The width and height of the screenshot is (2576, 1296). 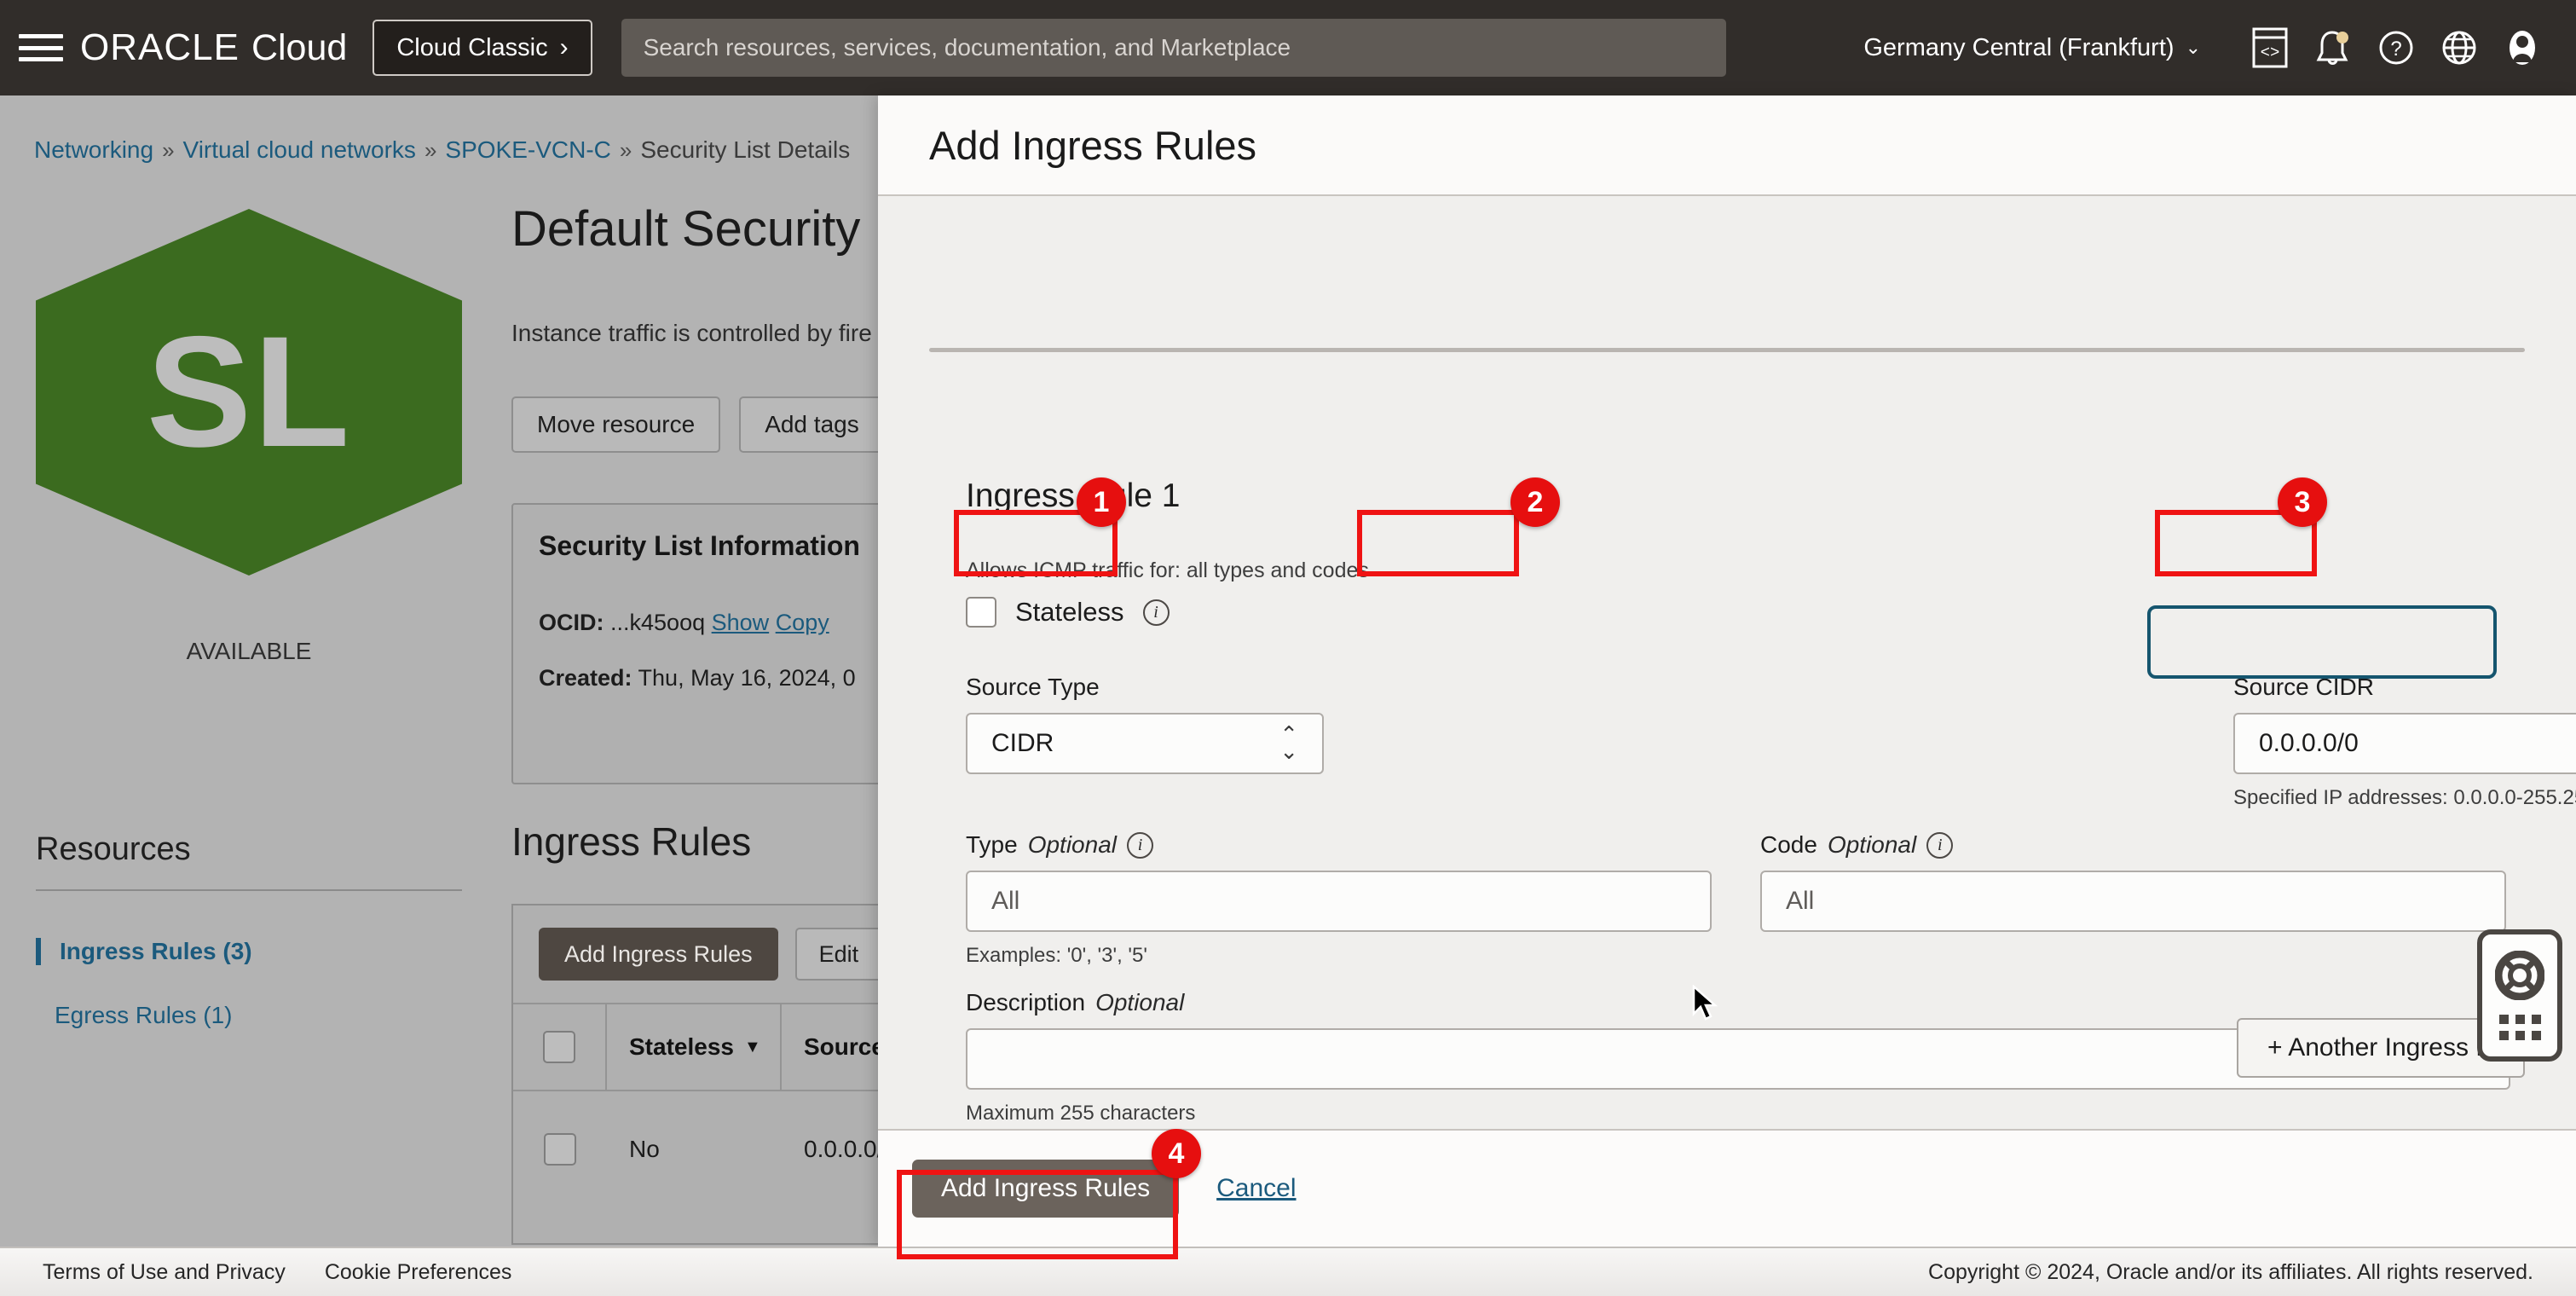 What do you see at coordinates (2333, 47) in the screenshot?
I see `notifications-bell-icon` at bounding box center [2333, 47].